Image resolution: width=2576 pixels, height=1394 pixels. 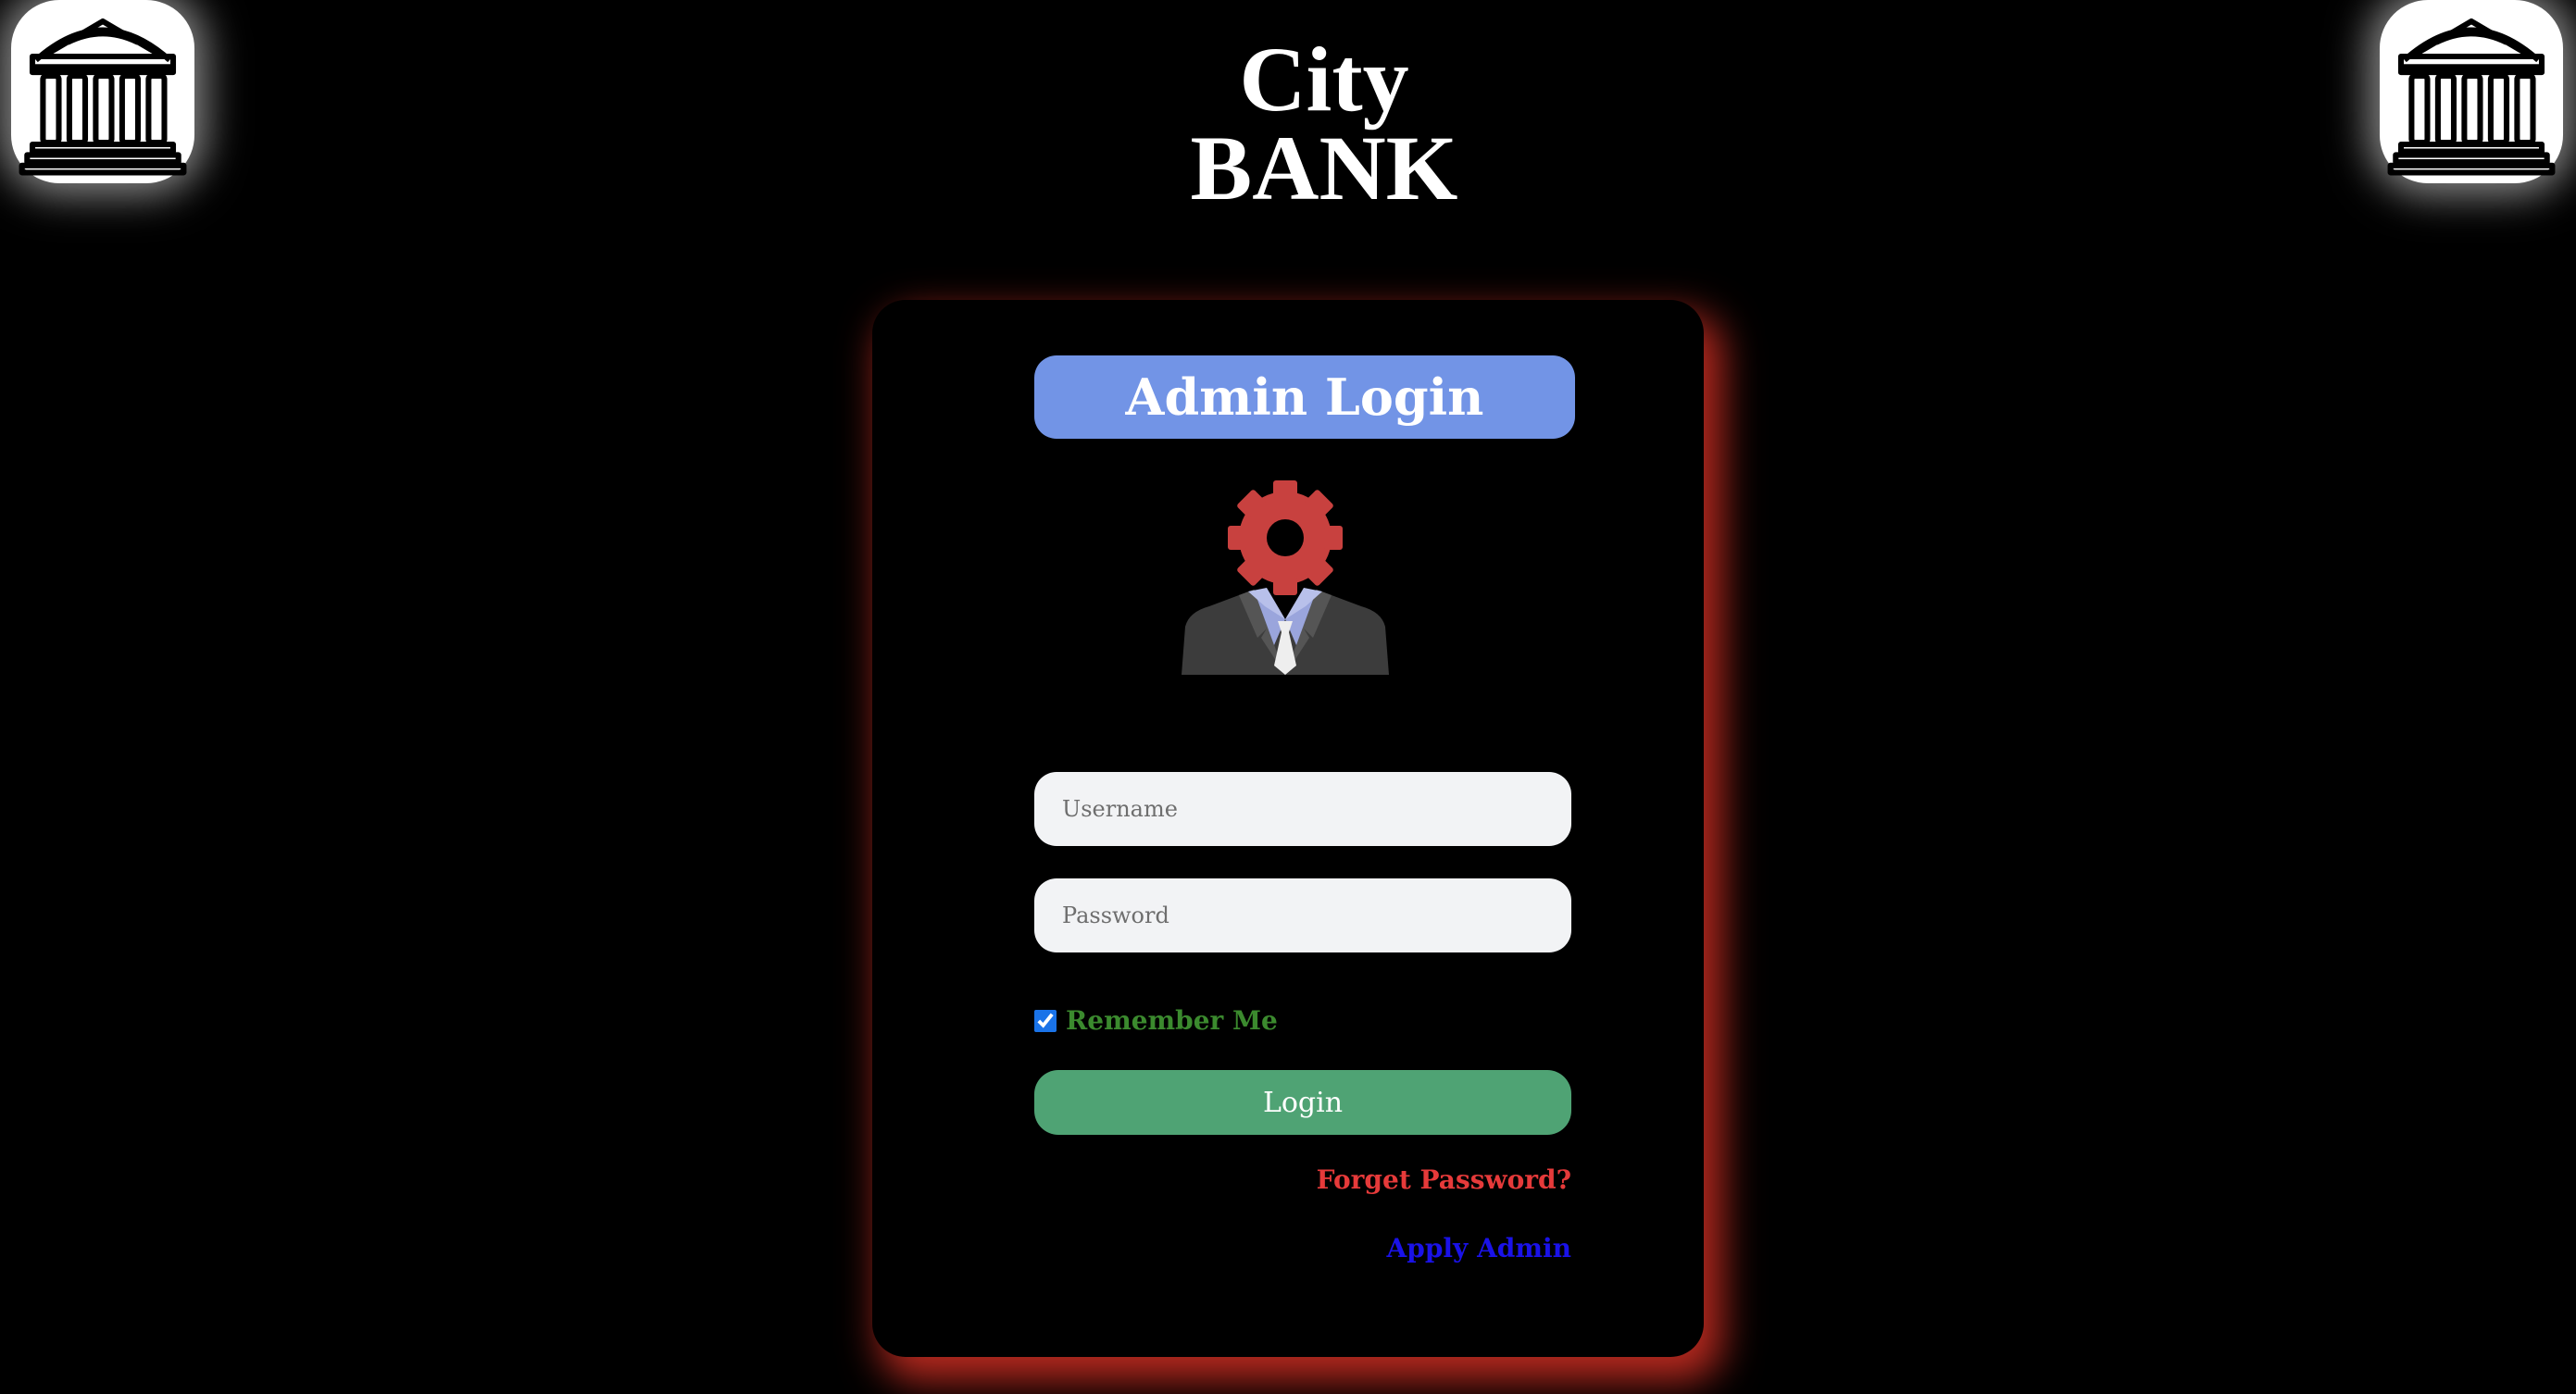 I want to click on bank-logo-right, so click(x=2471, y=91).